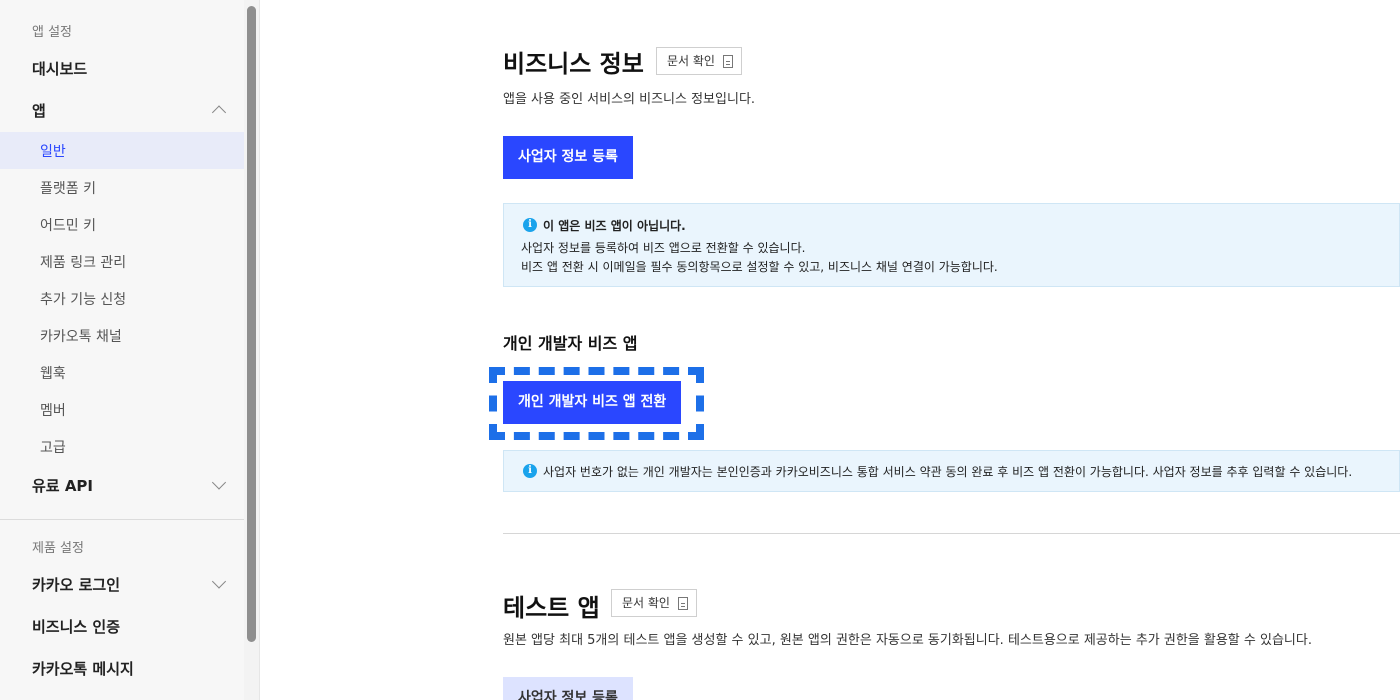 This screenshot has width=1400, height=700. I want to click on sidebar-item-kakaotalk-channel: 카카오톡 채널, so click(81, 336).